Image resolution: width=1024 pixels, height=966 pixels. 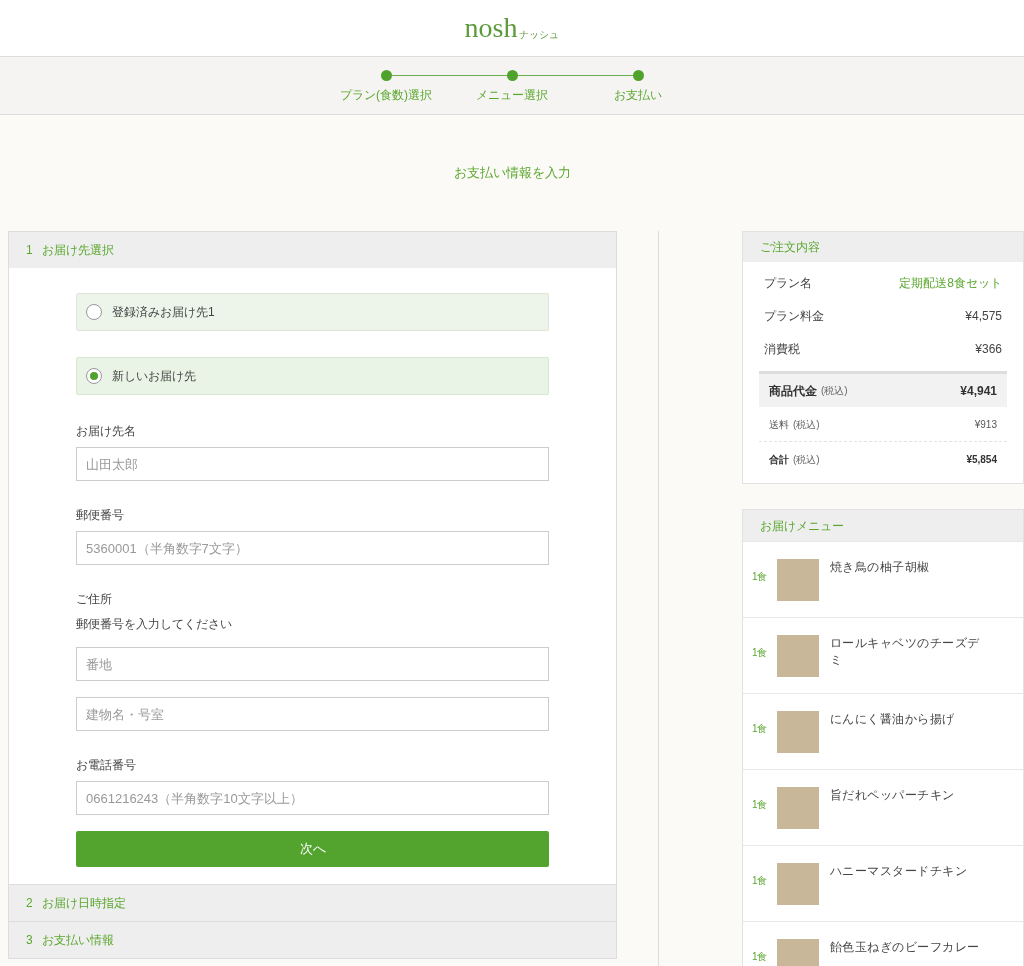 What do you see at coordinates (905, 947) in the screenshot?
I see `menu-item-name: 飴色玉ねぎのビーフカレー` at bounding box center [905, 947].